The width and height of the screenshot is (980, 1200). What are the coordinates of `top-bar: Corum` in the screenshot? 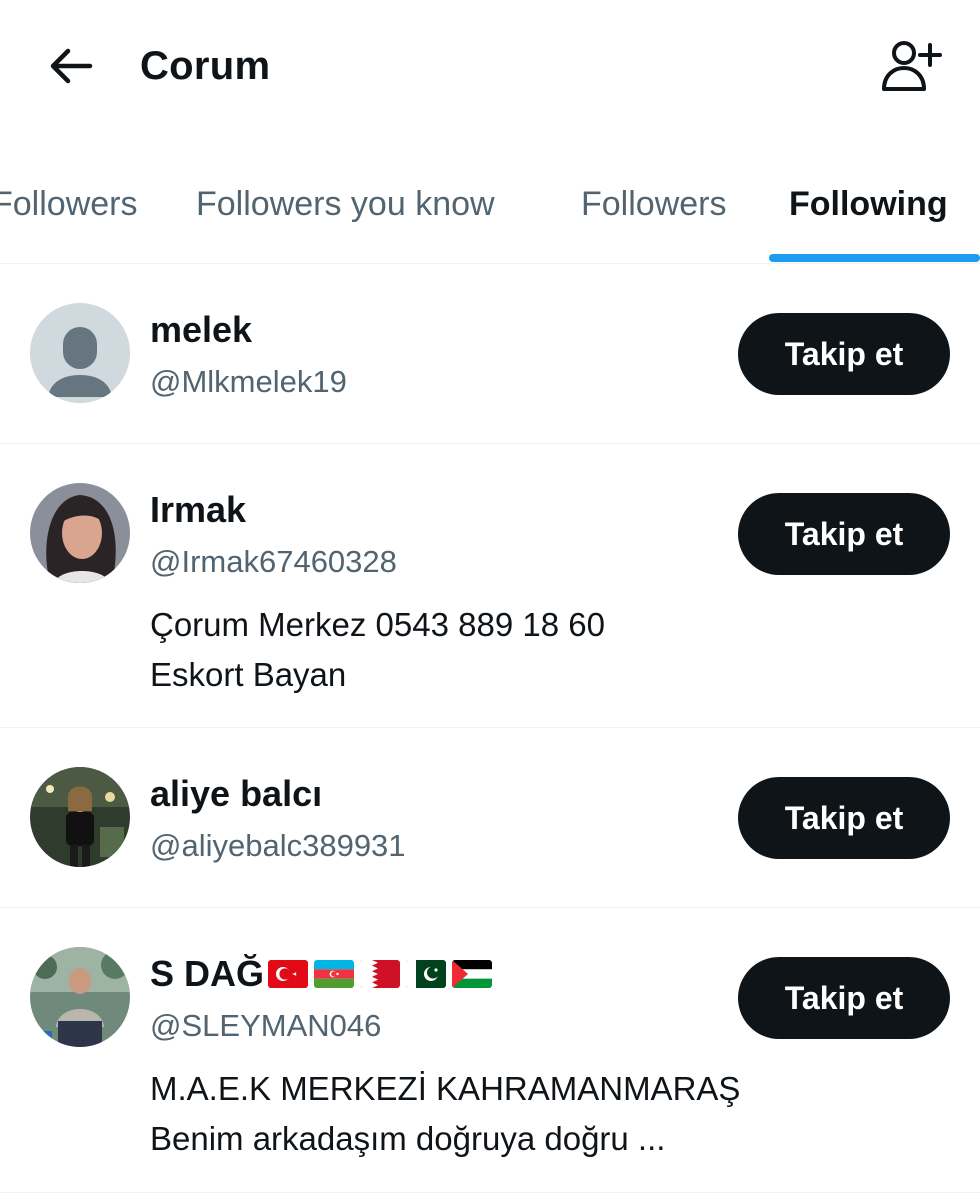 It's located at (490, 65).